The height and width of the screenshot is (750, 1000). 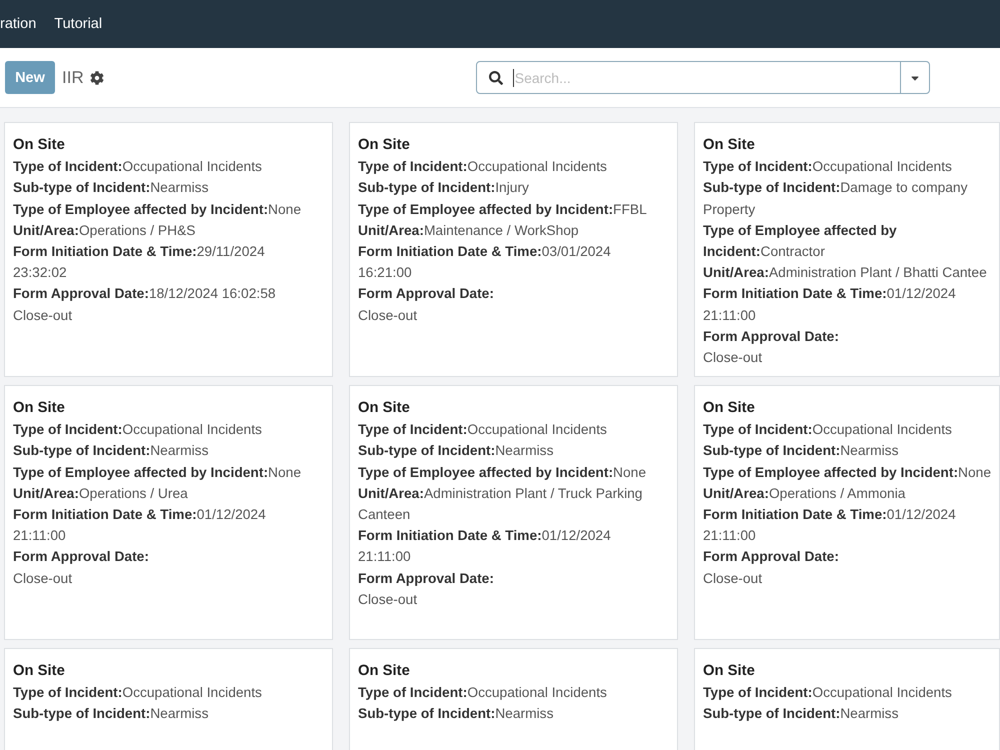 I want to click on nav-link: Tutorial, so click(x=78, y=24).